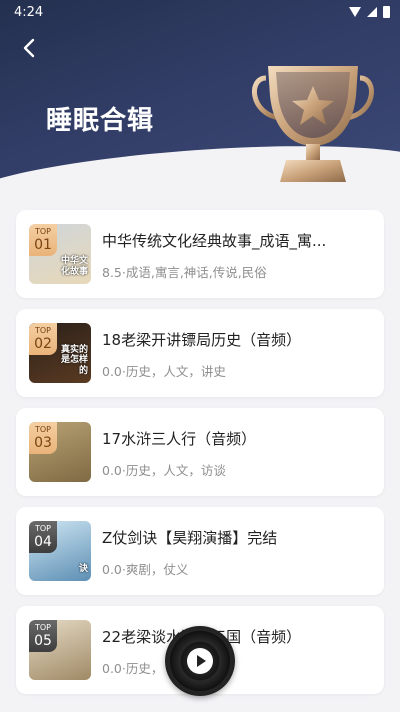  I want to click on rank-number: 05, so click(43, 641).